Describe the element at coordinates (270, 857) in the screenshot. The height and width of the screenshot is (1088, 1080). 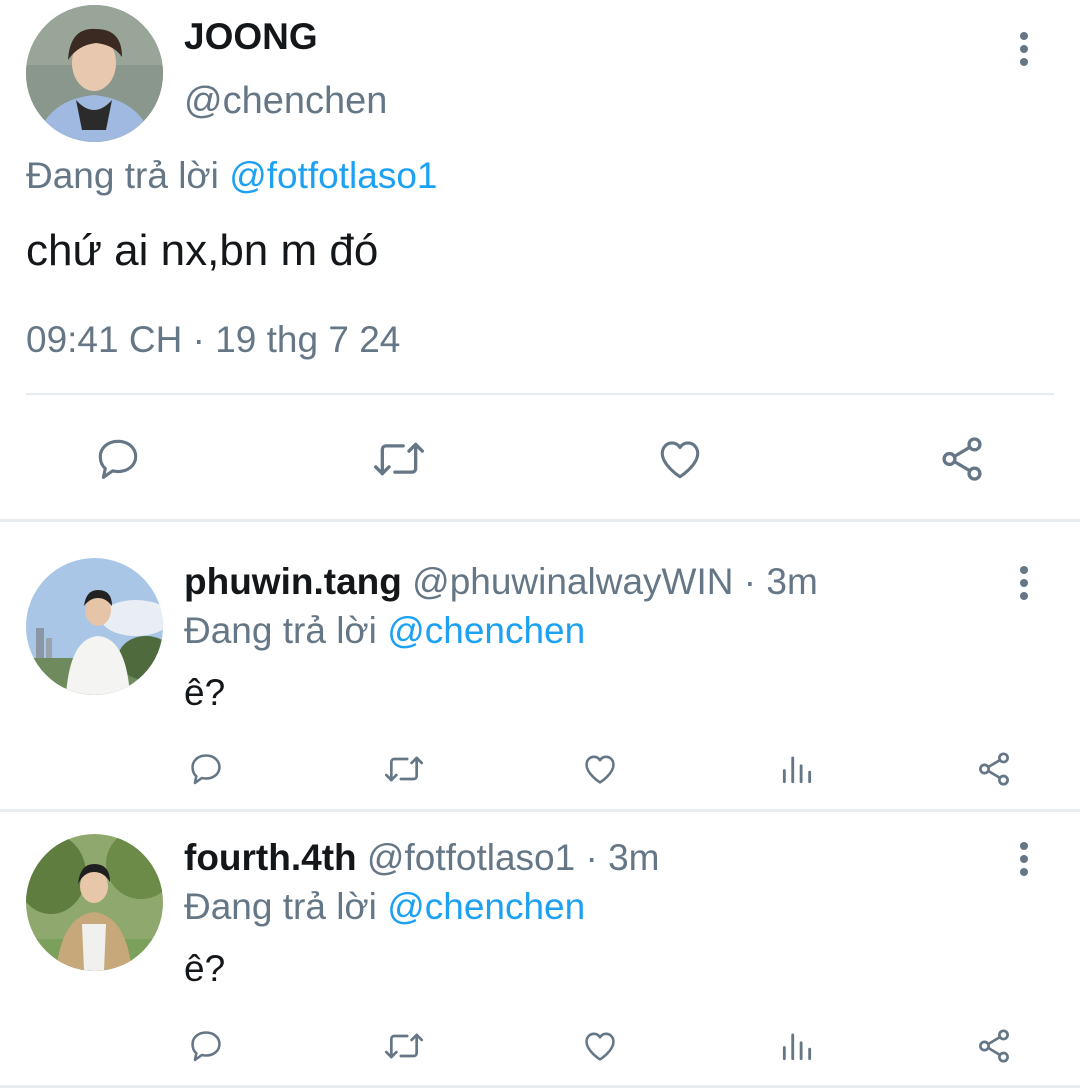
I see `reply-display-name: fourth.4th` at that location.